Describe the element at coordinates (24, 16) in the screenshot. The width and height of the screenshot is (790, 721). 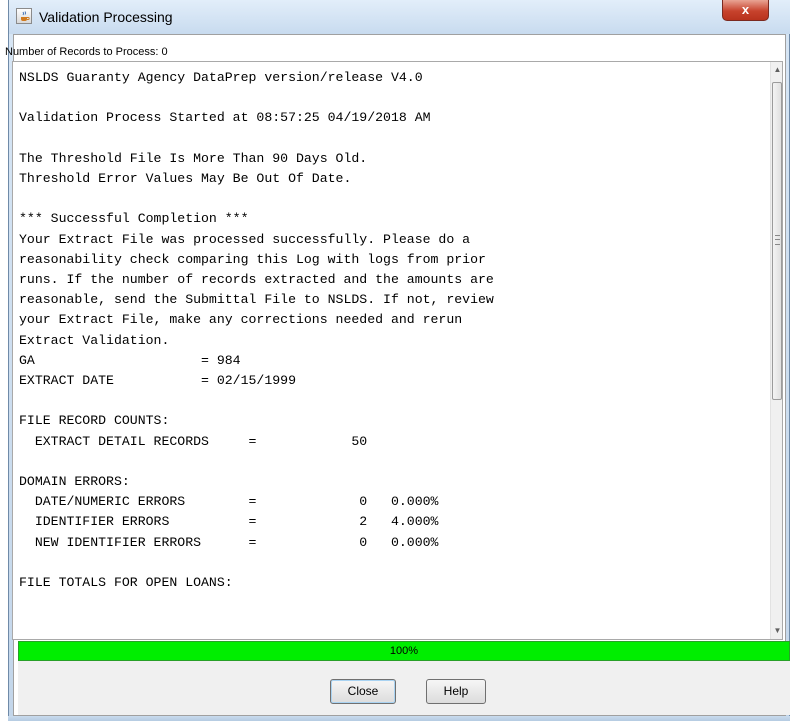
I see `java-cup-icon` at that location.